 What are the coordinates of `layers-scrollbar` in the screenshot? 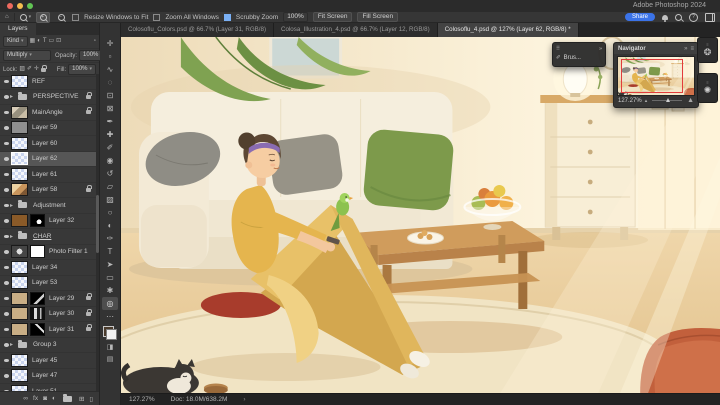 It's located at (97, 233).